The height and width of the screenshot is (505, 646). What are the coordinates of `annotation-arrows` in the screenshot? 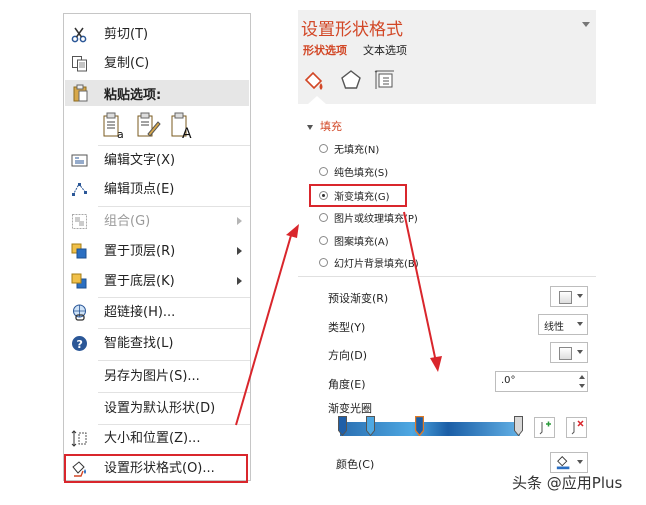 It's located at (338, 318).